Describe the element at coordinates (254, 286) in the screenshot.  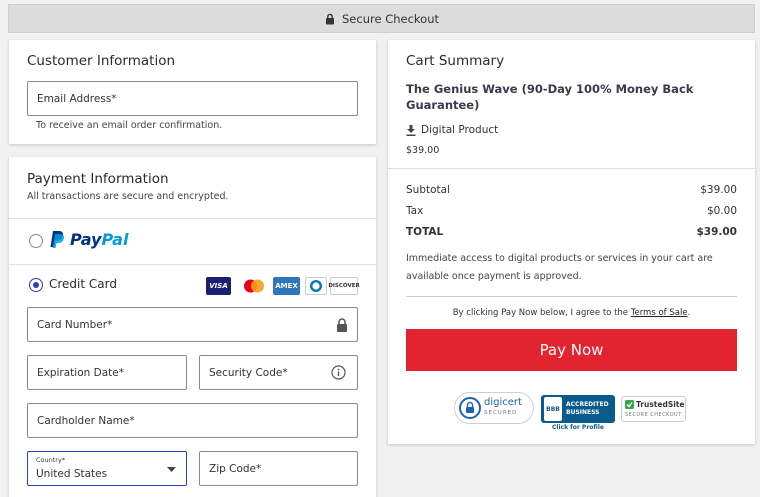
I see `mastercard-icon` at that location.